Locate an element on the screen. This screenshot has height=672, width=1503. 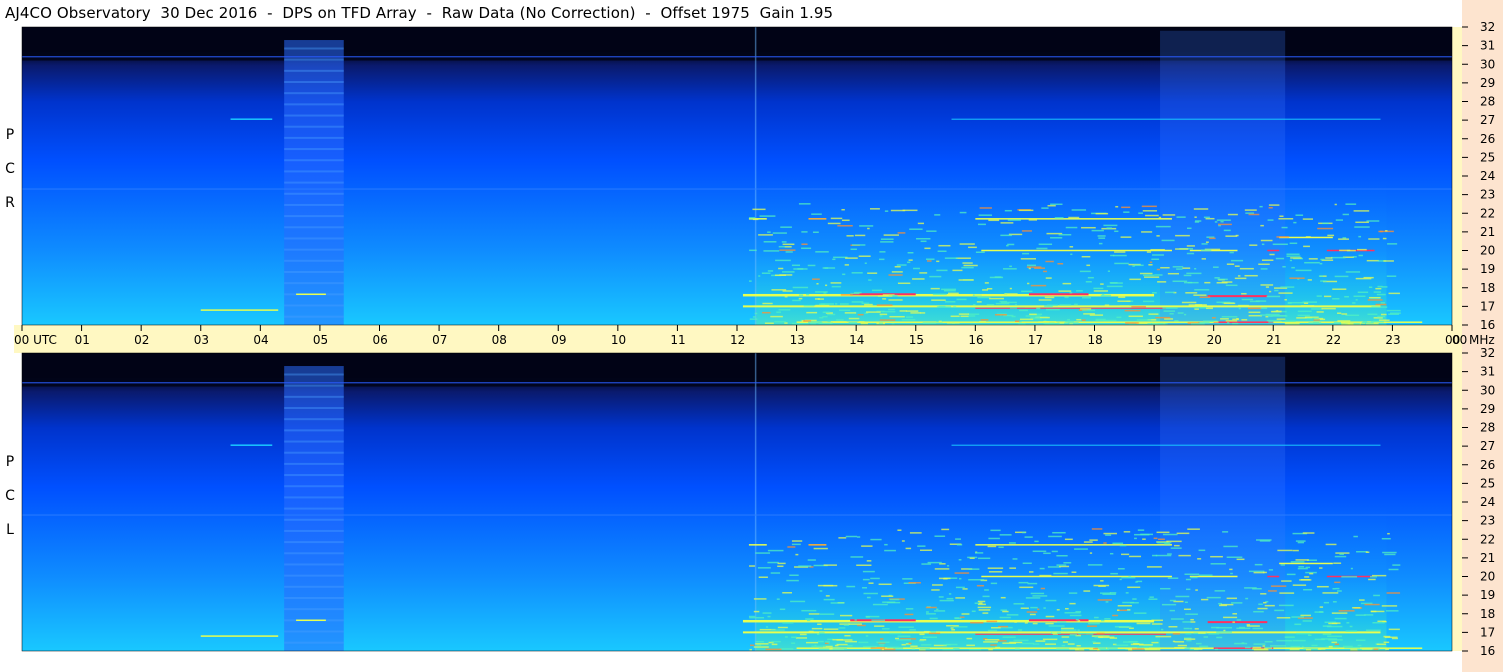
time-tick-label: 21 is located at coordinates (1273, 340).